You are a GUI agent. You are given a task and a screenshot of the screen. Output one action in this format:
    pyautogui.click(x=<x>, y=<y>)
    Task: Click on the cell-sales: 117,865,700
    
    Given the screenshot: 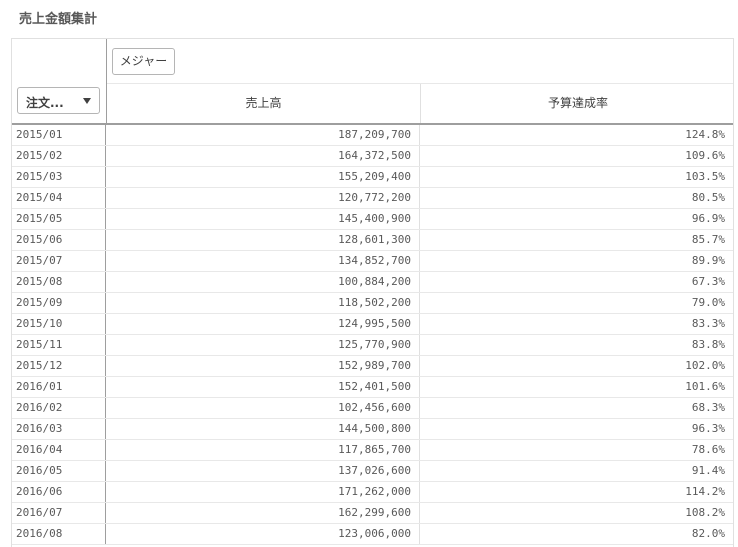 What is the action you would take?
    pyautogui.click(x=263, y=450)
    